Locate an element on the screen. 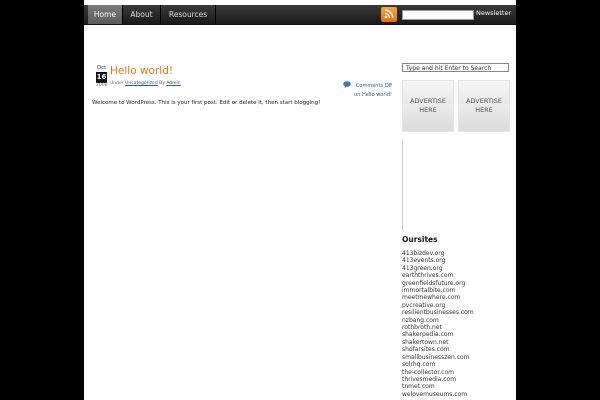 This screenshot has width=600, height=400. site-link: pvcreative.org is located at coordinates (438, 305).